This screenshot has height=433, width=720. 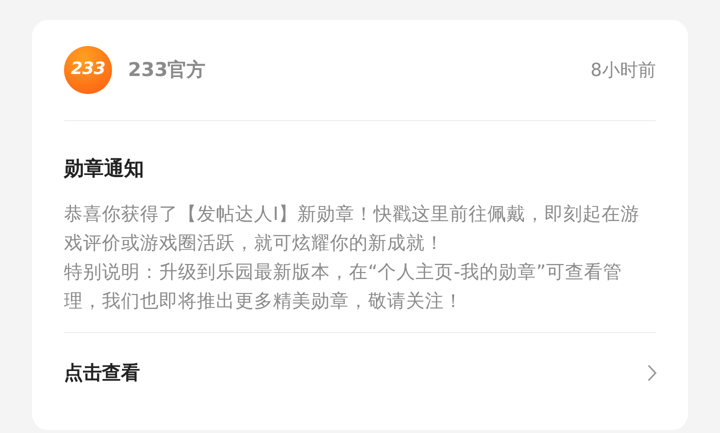 What do you see at coordinates (652, 373) in the screenshot?
I see `chevron-right-icon` at bounding box center [652, 373].